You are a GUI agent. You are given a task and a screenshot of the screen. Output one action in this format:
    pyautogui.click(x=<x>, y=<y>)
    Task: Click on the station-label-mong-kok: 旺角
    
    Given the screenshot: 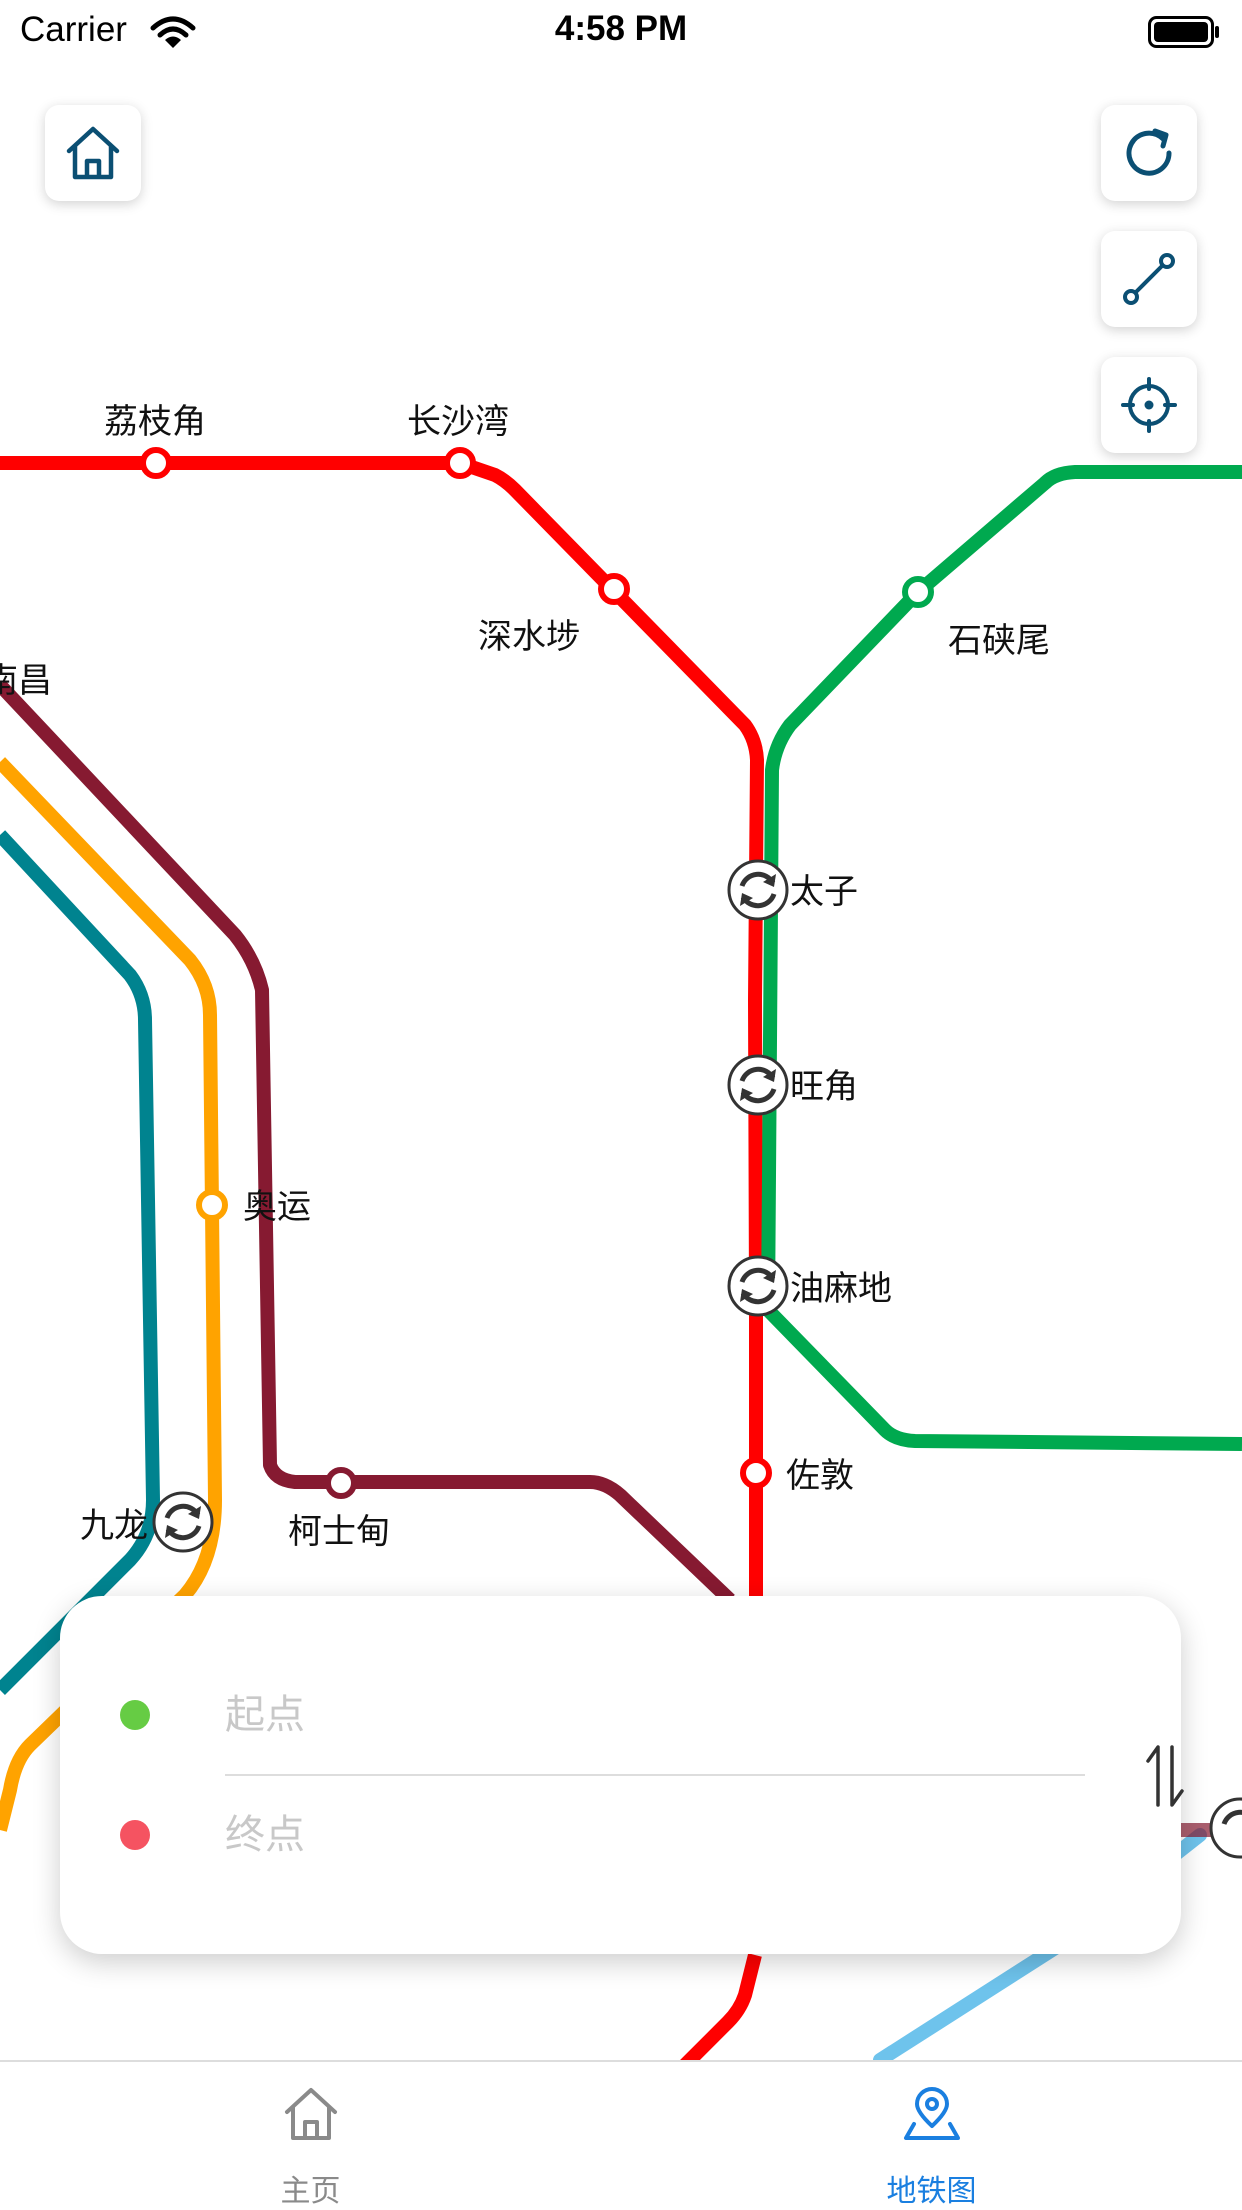 What is the action you would take?
    pyautogui.click(x=824, y=1087)
    